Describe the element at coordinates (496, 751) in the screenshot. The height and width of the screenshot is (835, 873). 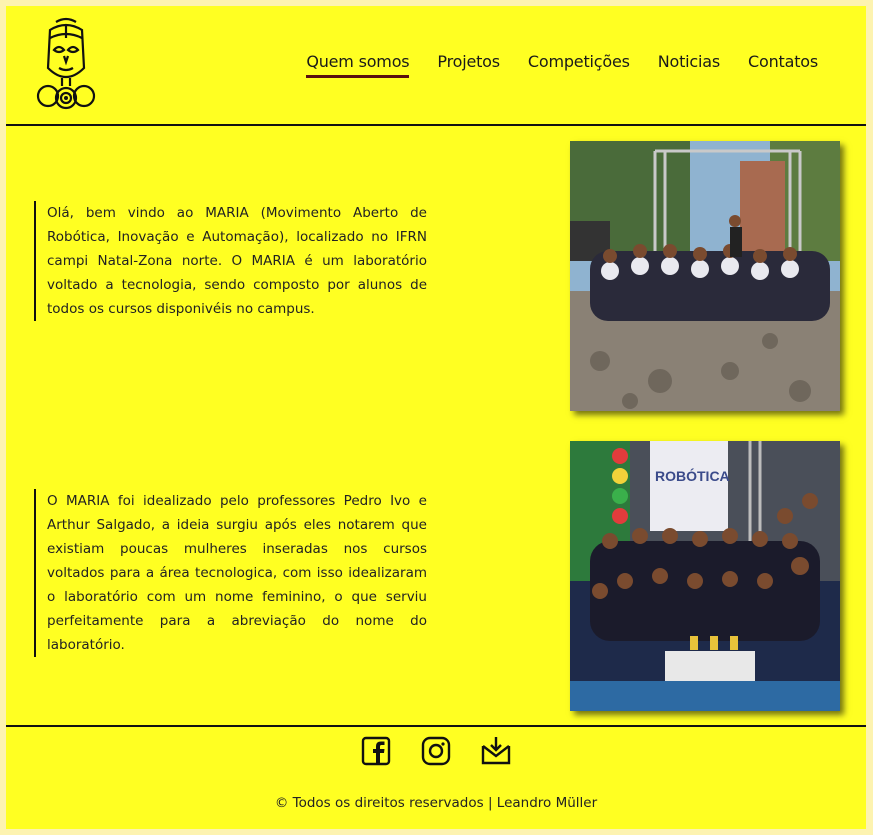
I see `mail-icon` at that location.